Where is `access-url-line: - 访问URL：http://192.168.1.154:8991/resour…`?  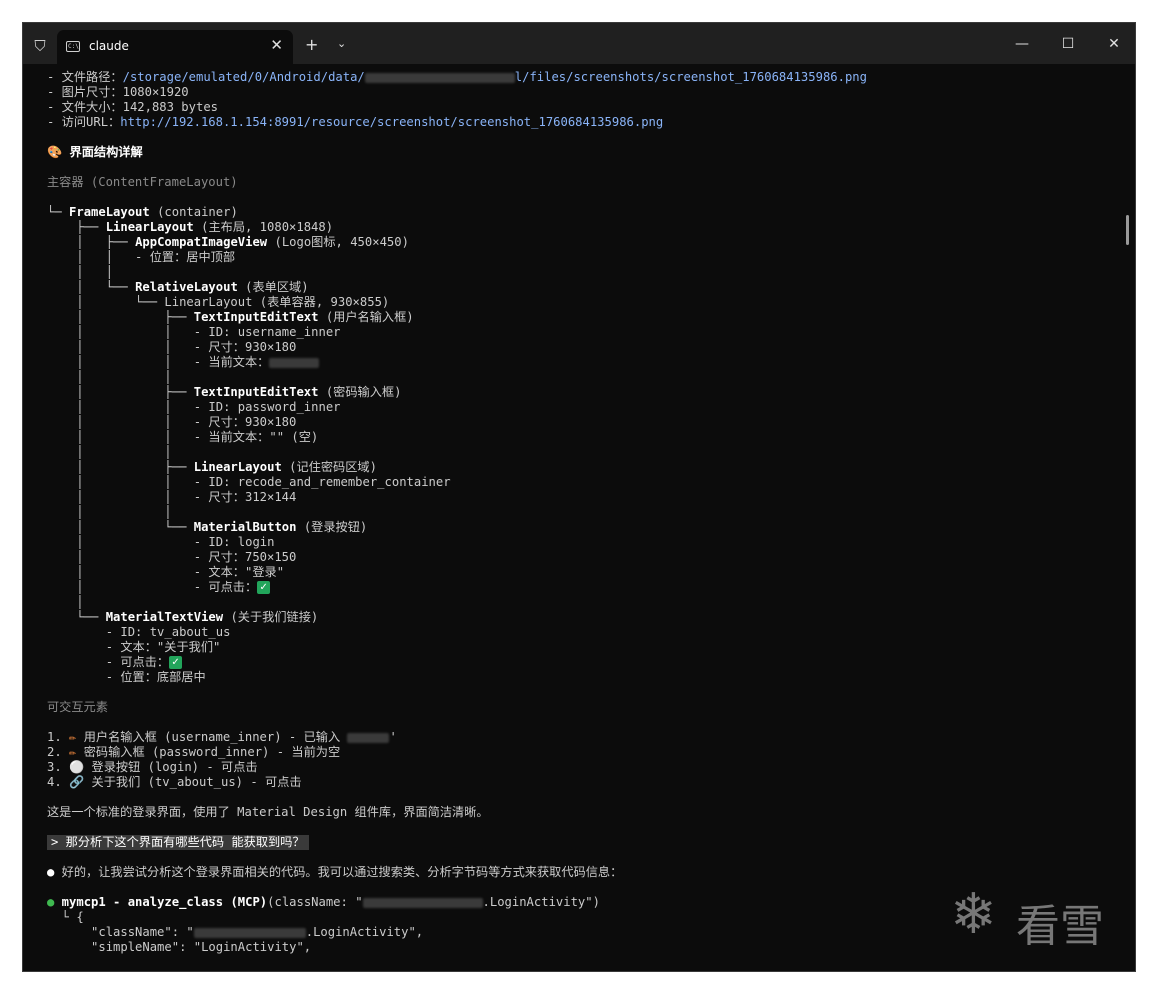
access-url-line: - 访问URL：http://192.168.1.154:8991/resour… is located at coordinates (355, 122).